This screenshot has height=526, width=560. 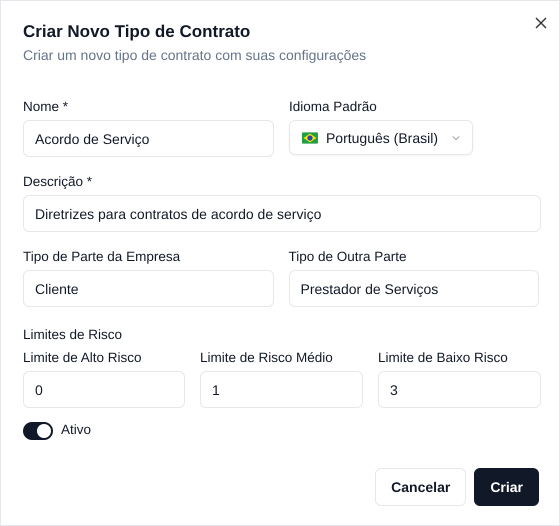 What do you see at coordinates (333, 107) in the screenshot?
I see `field-label: Idioma Padrão` at bounding box center [333, 107].